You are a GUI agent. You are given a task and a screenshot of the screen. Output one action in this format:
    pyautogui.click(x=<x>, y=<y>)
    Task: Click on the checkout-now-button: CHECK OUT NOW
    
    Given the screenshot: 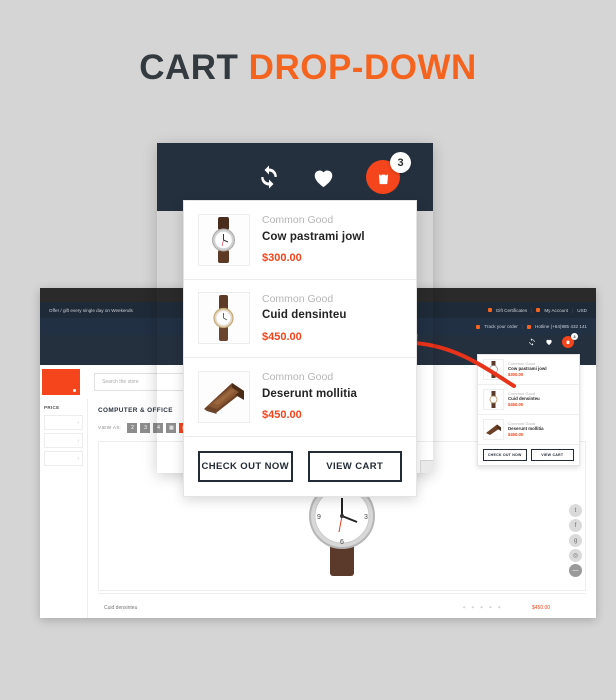 What is the action you would take?
    pyautogui.click(x=245, y=466)
    